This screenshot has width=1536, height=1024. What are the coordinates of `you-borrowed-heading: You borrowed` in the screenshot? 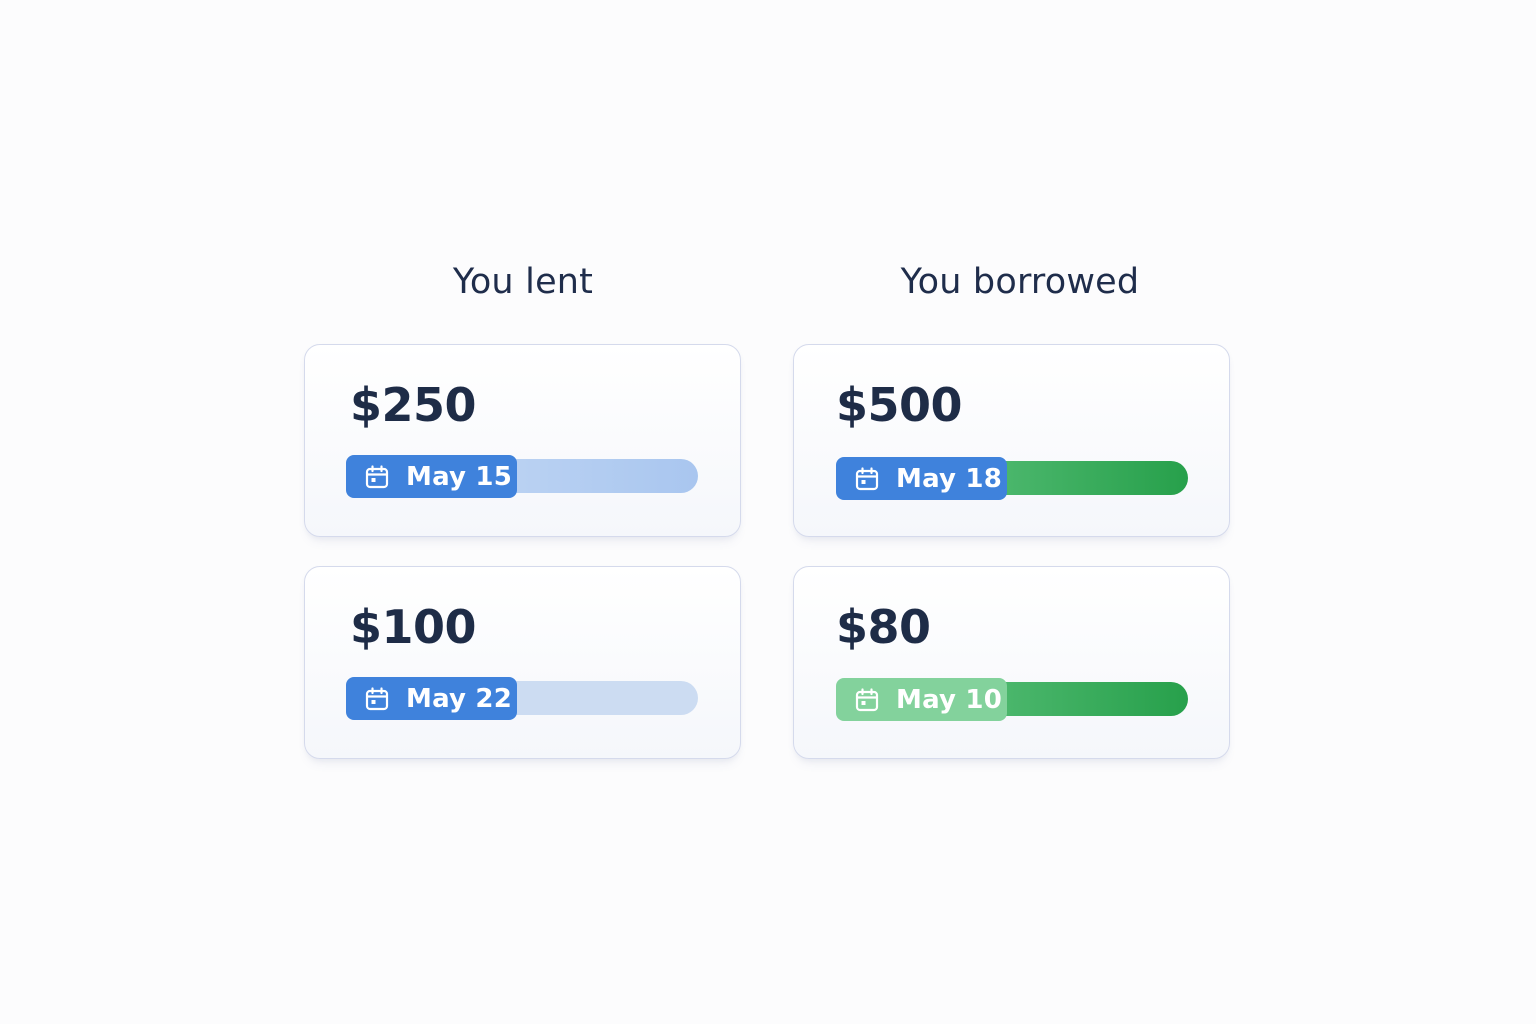 It's located at (1020, 282).